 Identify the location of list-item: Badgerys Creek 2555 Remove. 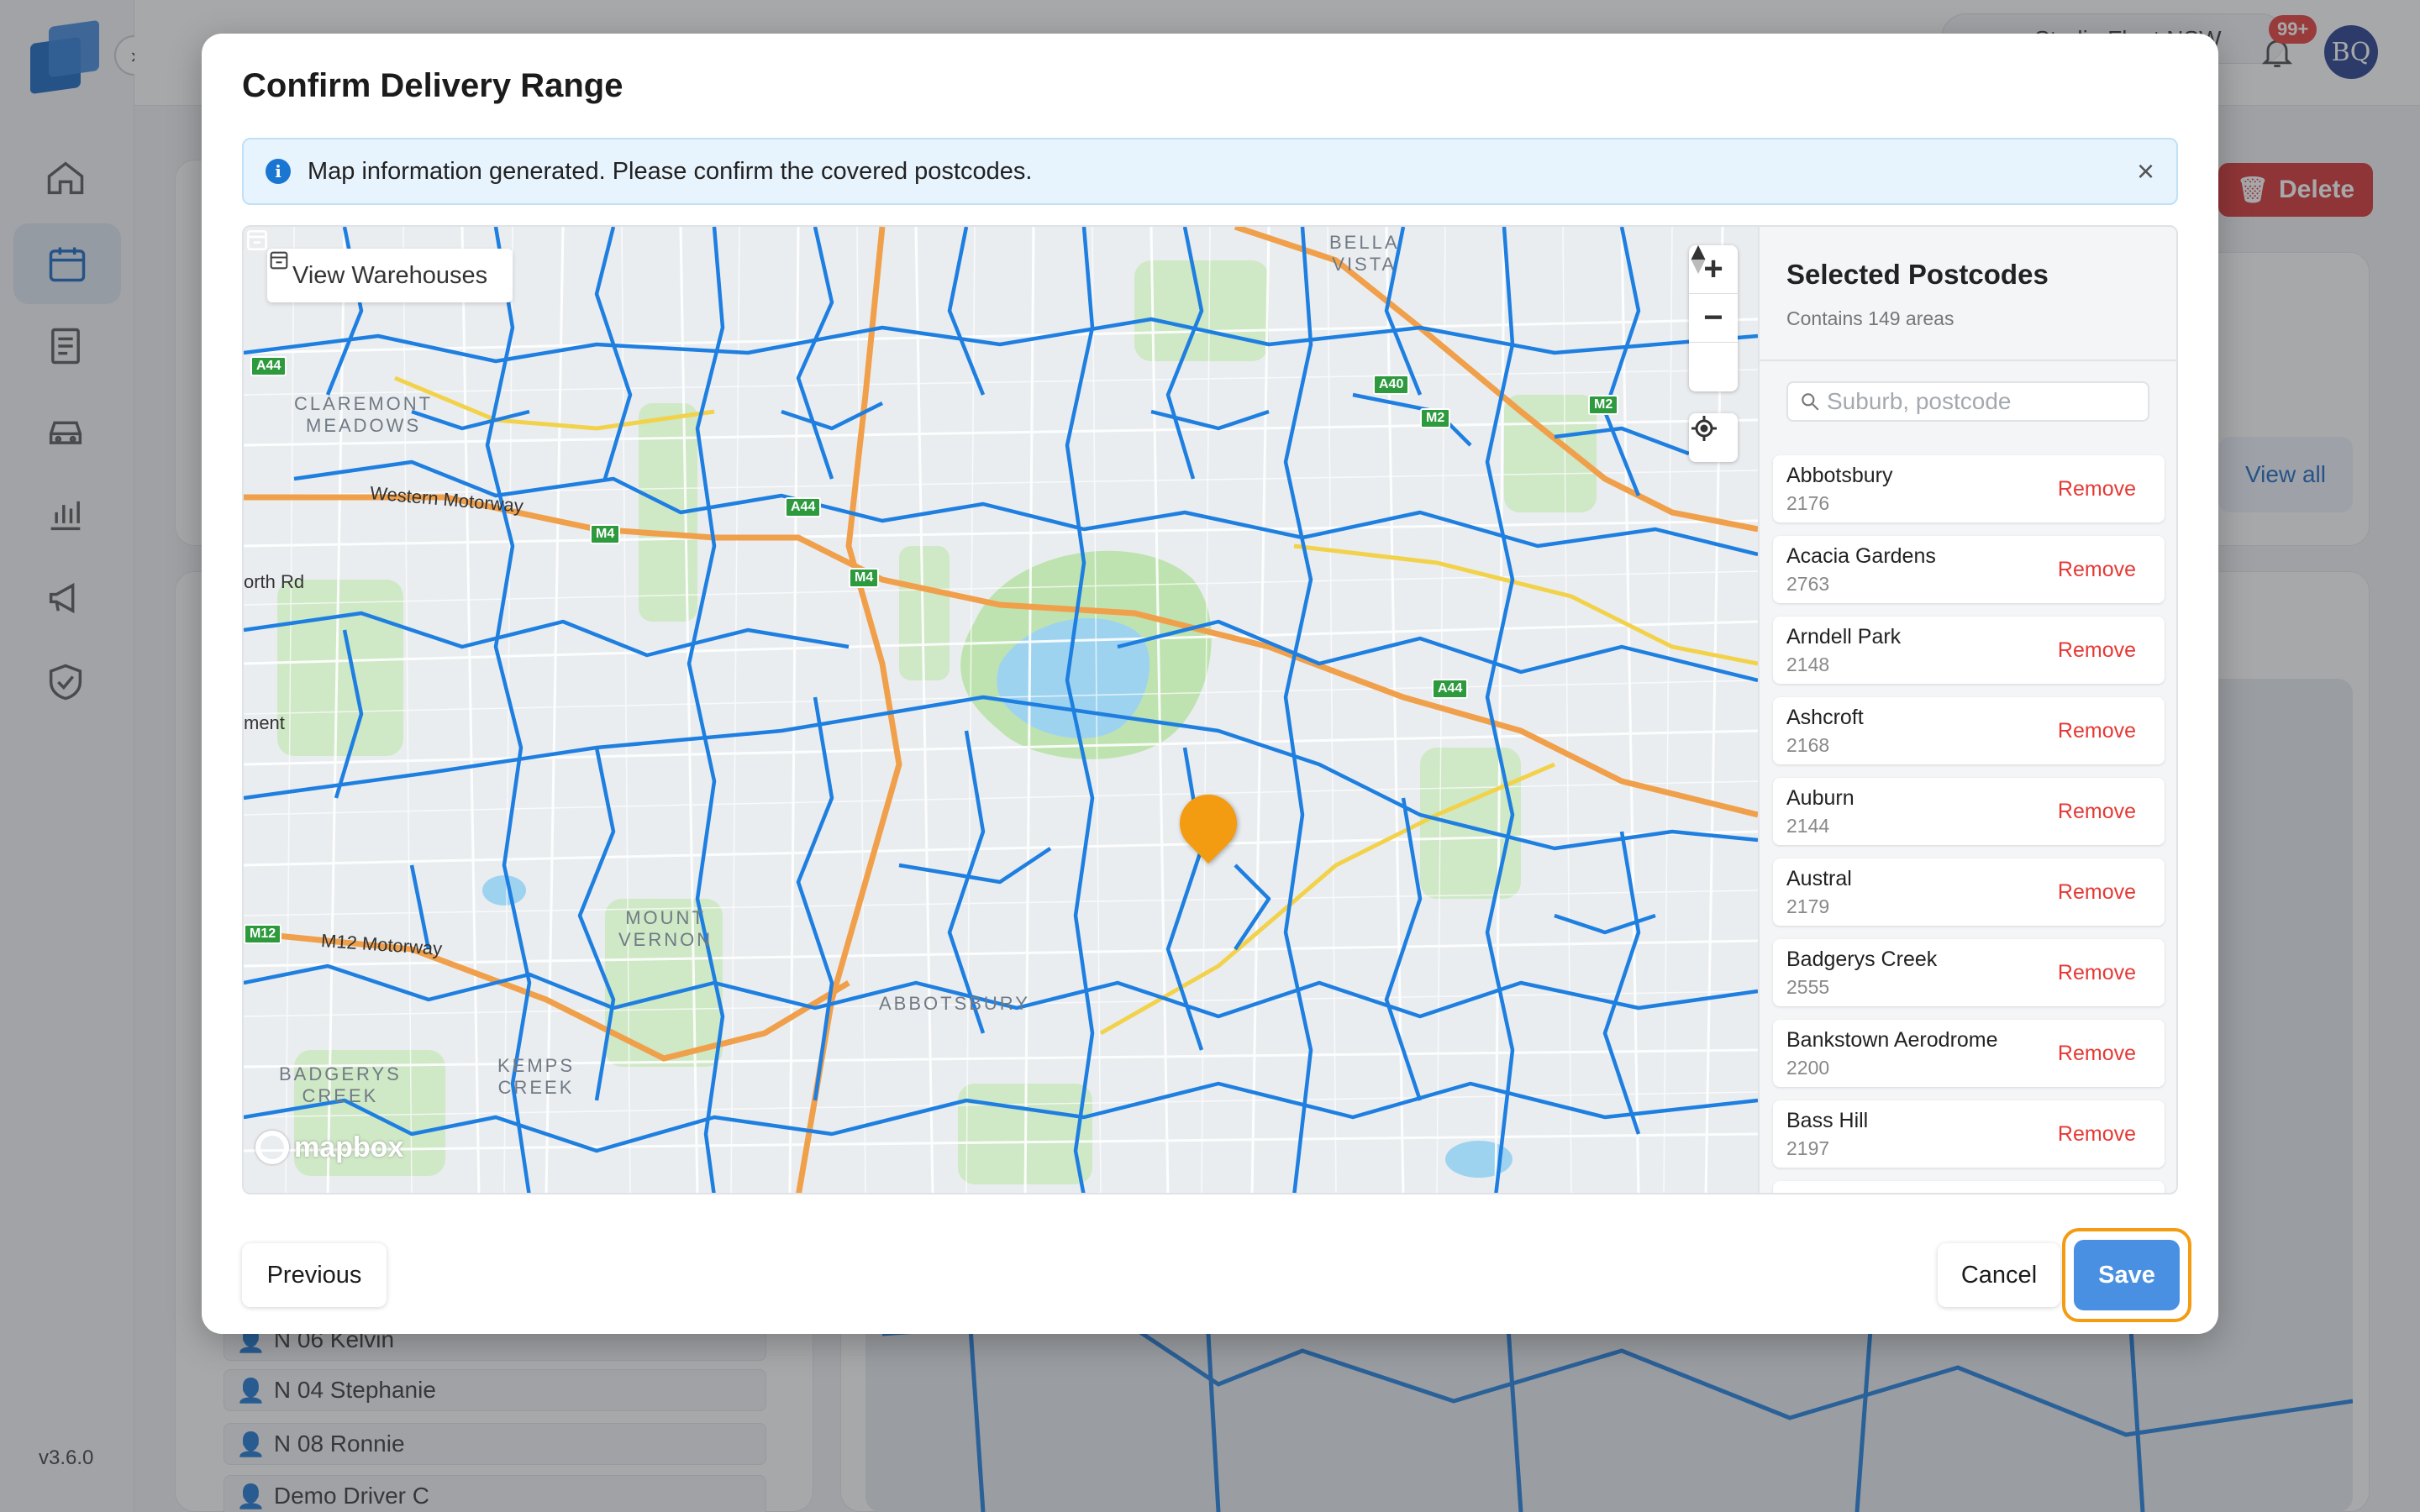
(1969, 972).